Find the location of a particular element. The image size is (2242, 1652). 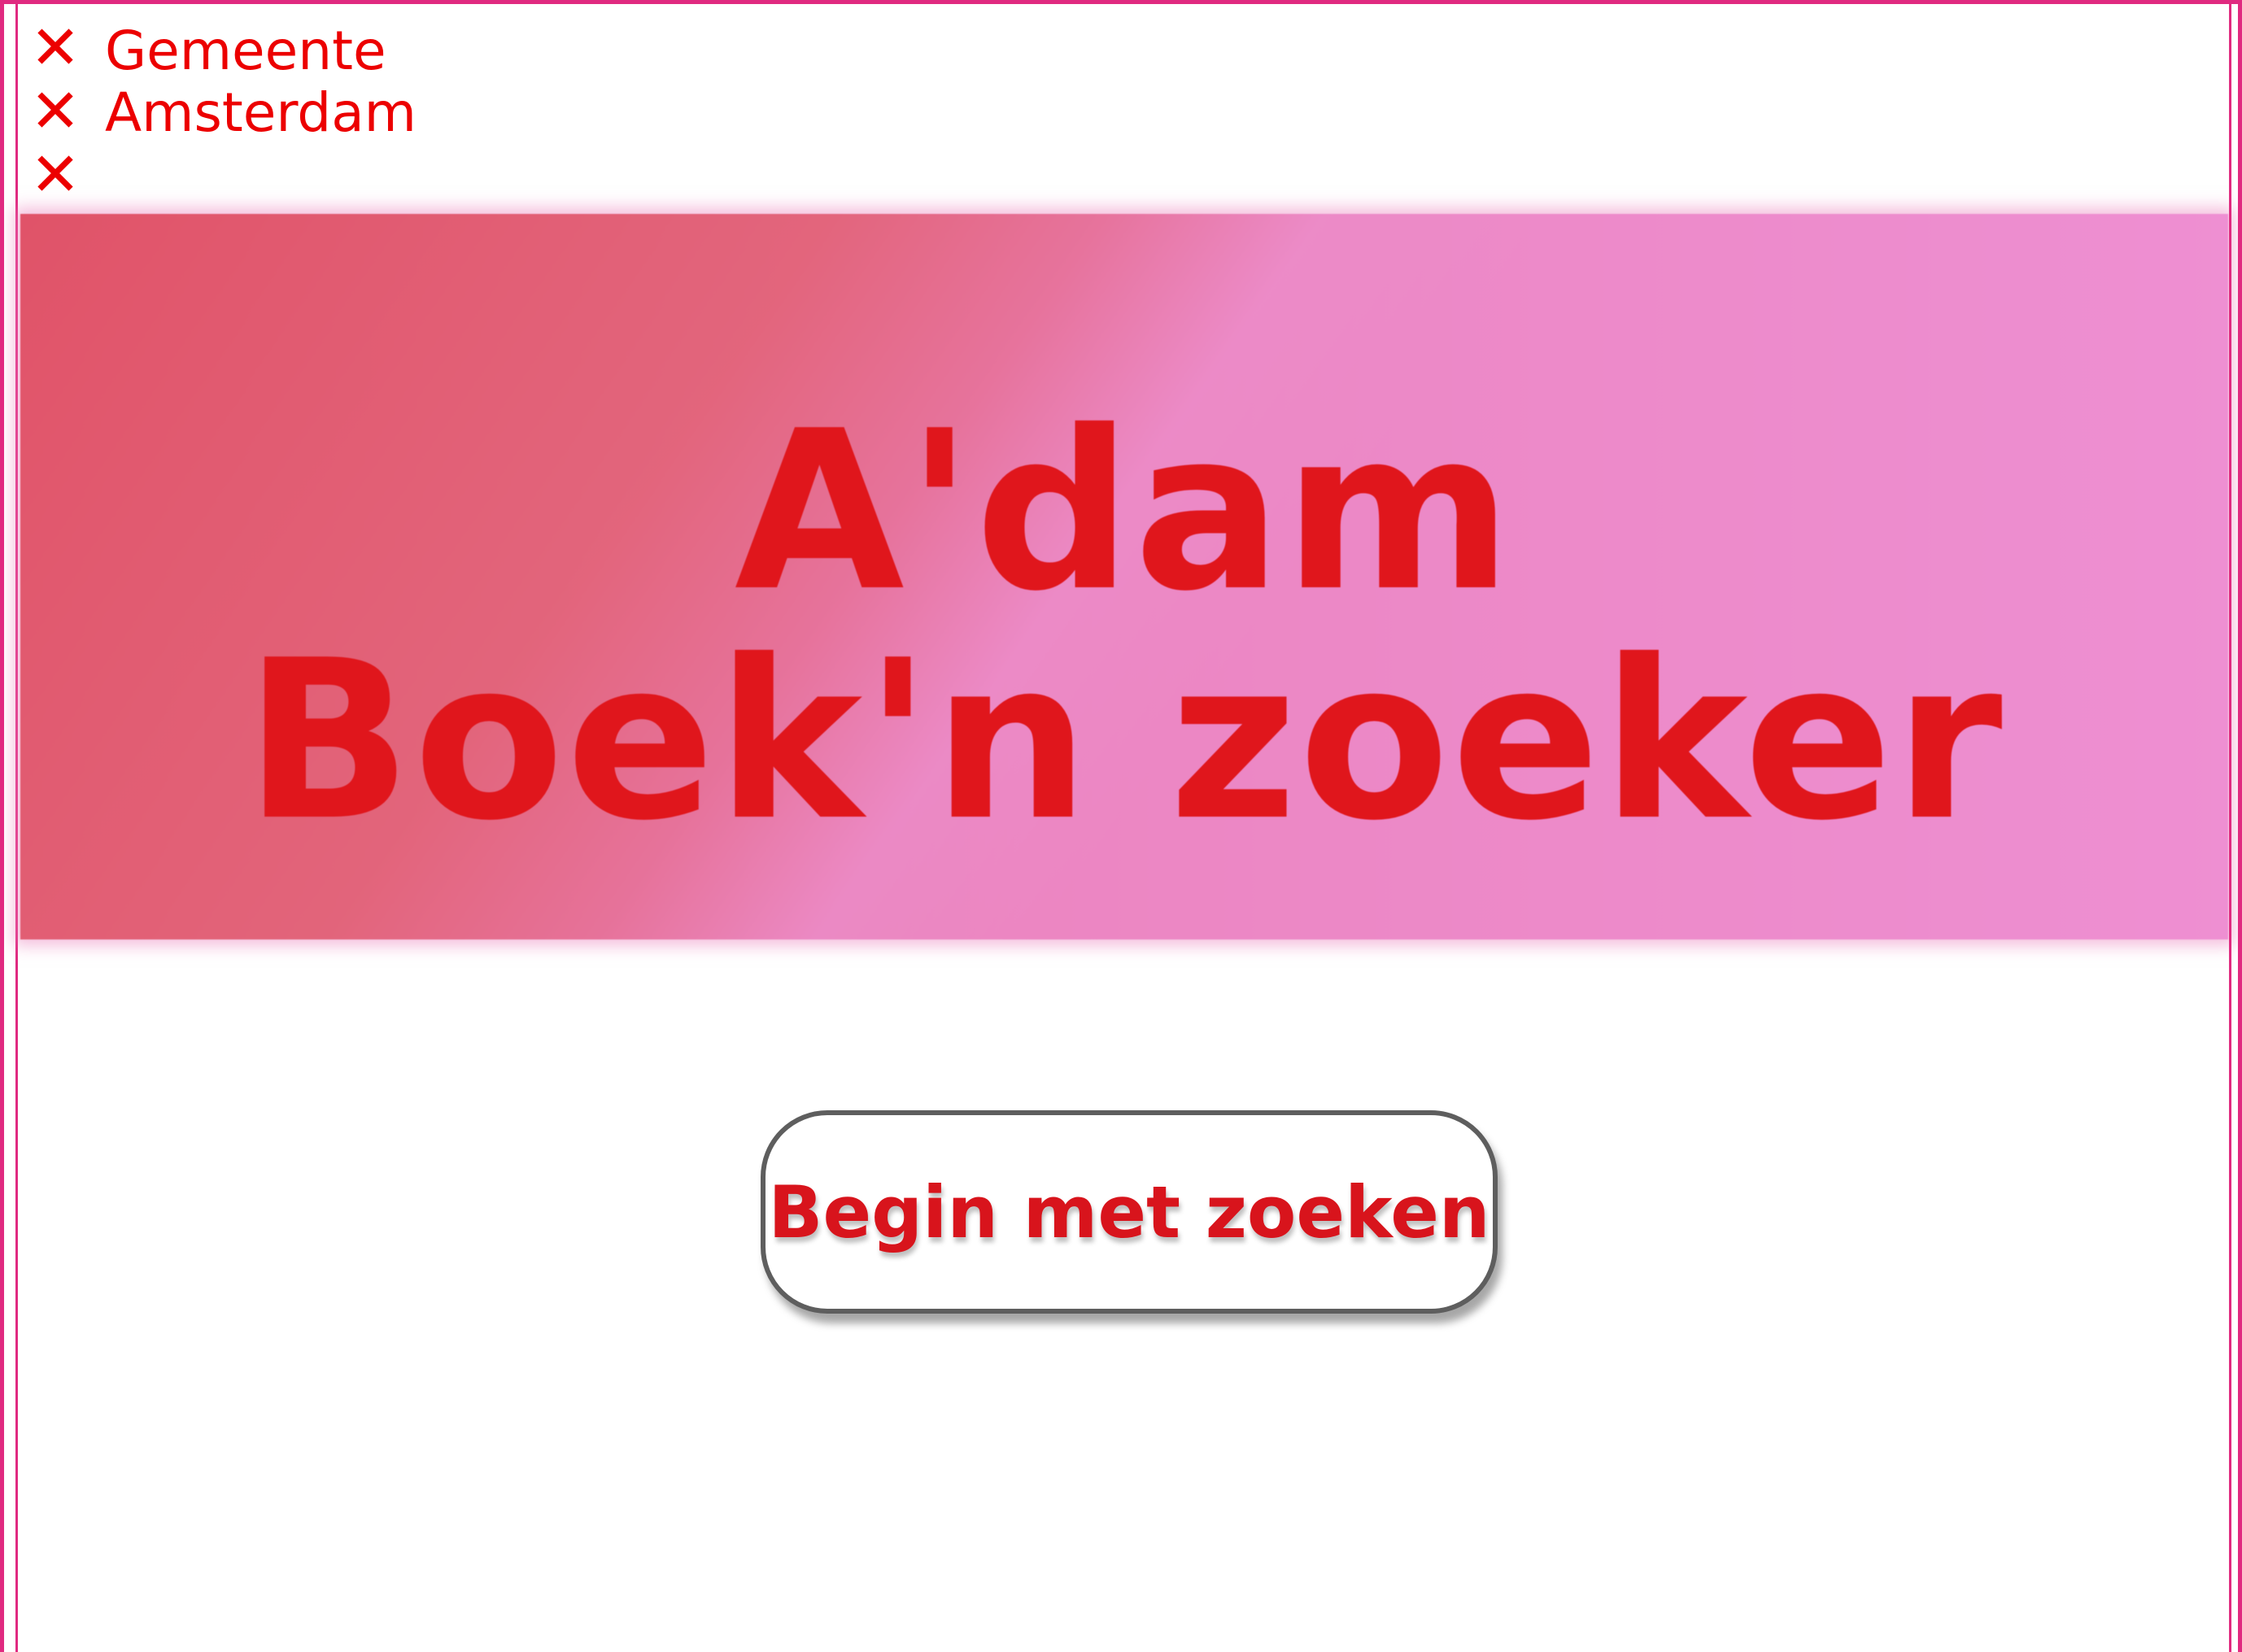

hero-title-line-2: Boek'n zoeker is located at coordinates (1124, 740).